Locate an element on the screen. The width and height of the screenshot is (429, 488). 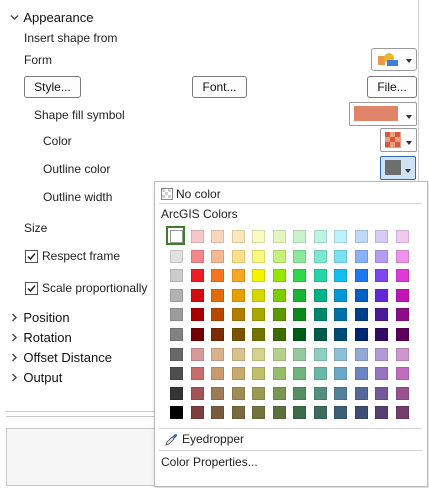
shape-fill-symbol-dropdown is located at coordinates (383, 114).